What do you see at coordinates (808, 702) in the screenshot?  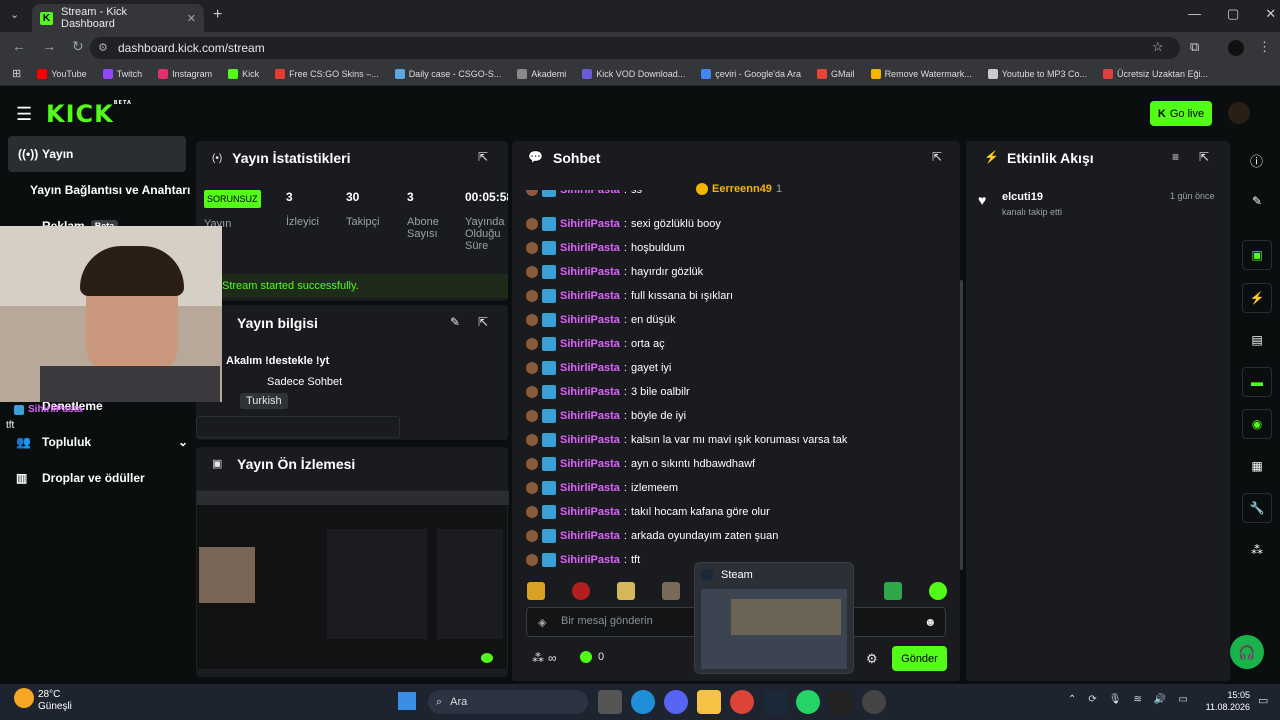 I see `whatsapp-icon` at bounding box center [808, 702].